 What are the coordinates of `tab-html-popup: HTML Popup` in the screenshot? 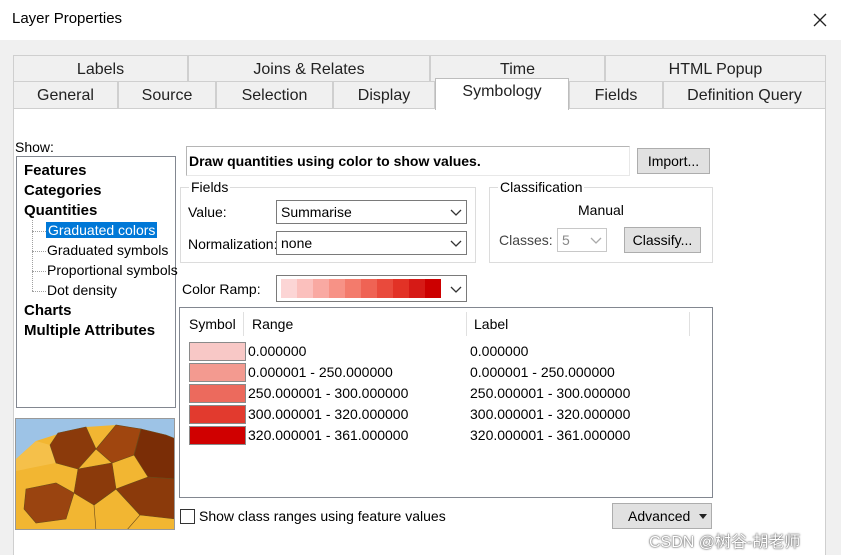 It's located at (715, 69).